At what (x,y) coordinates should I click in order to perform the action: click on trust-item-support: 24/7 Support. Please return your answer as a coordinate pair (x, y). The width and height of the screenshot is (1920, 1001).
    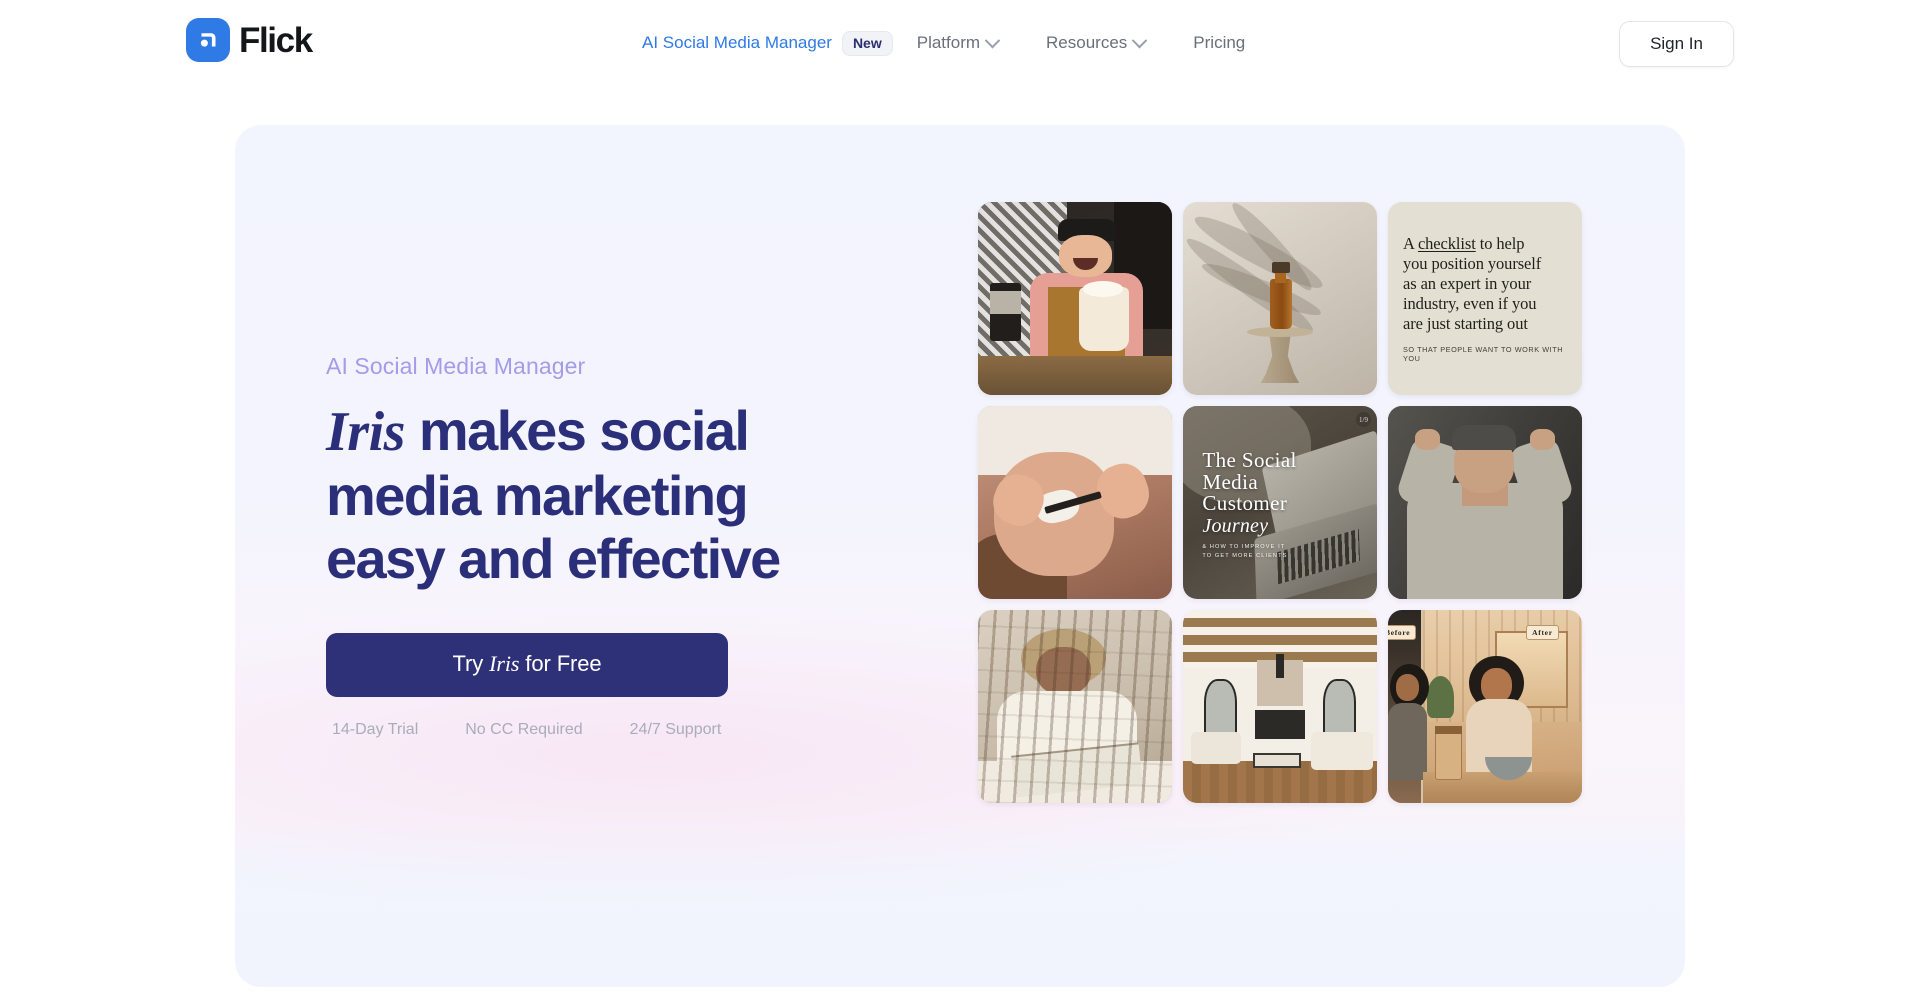
    Looking at the image, I should click on (675, 729).